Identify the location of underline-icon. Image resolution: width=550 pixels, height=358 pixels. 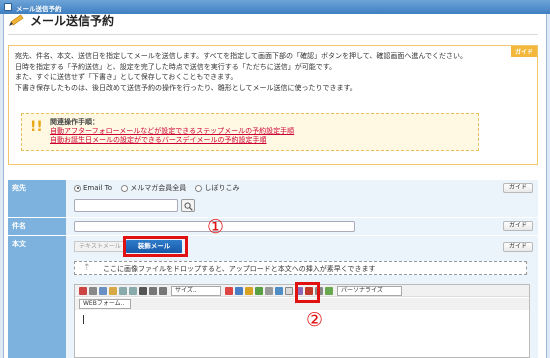
(163, 291).